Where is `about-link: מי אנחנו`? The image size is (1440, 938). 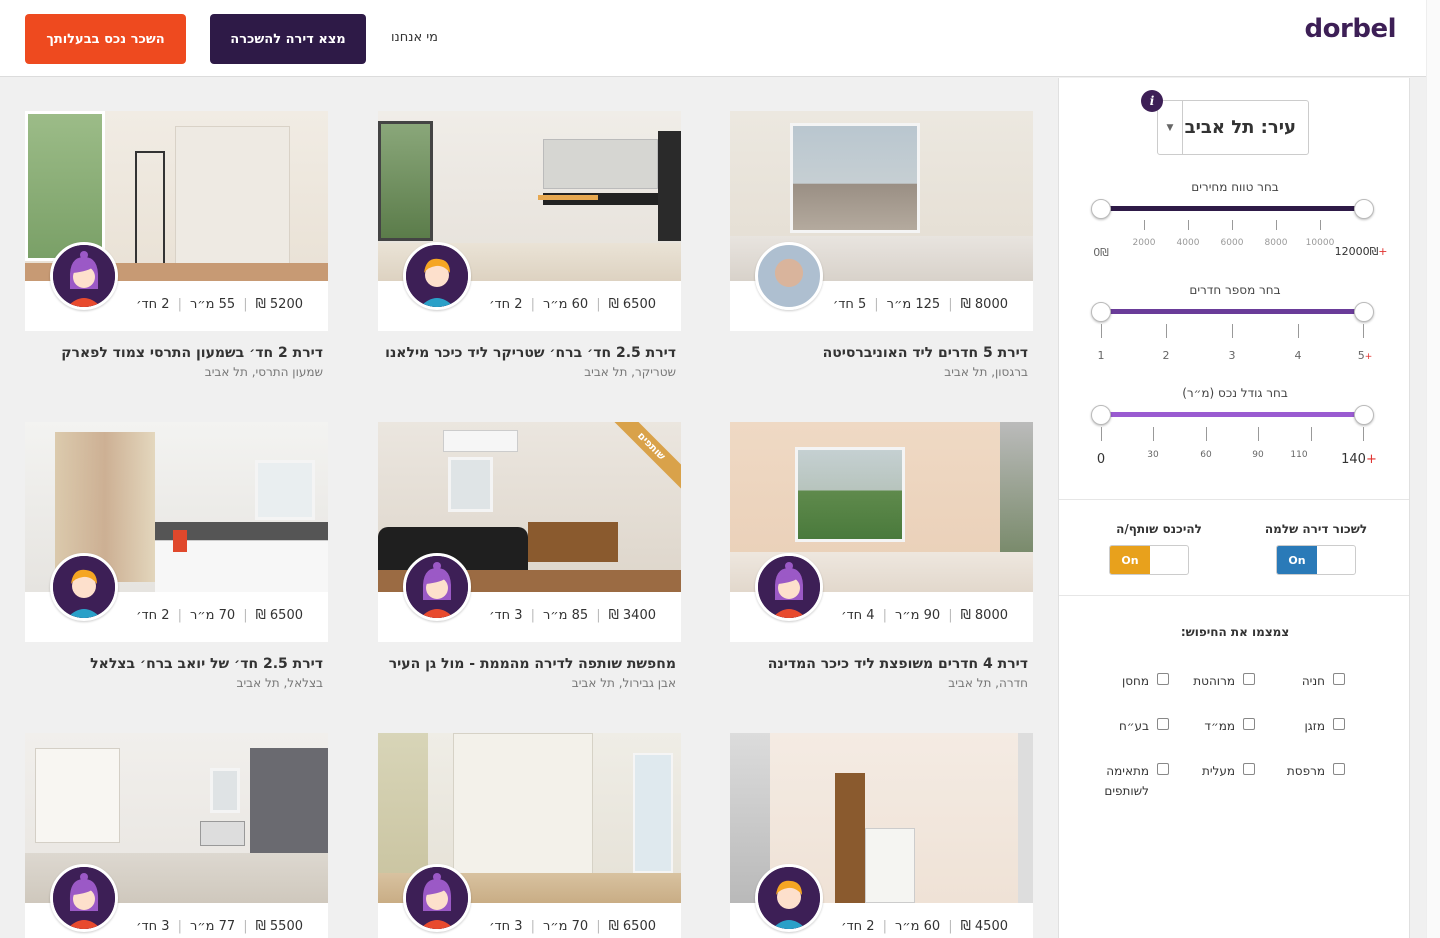 about-link: מי אנחנו is located at coordinates (414, 37).